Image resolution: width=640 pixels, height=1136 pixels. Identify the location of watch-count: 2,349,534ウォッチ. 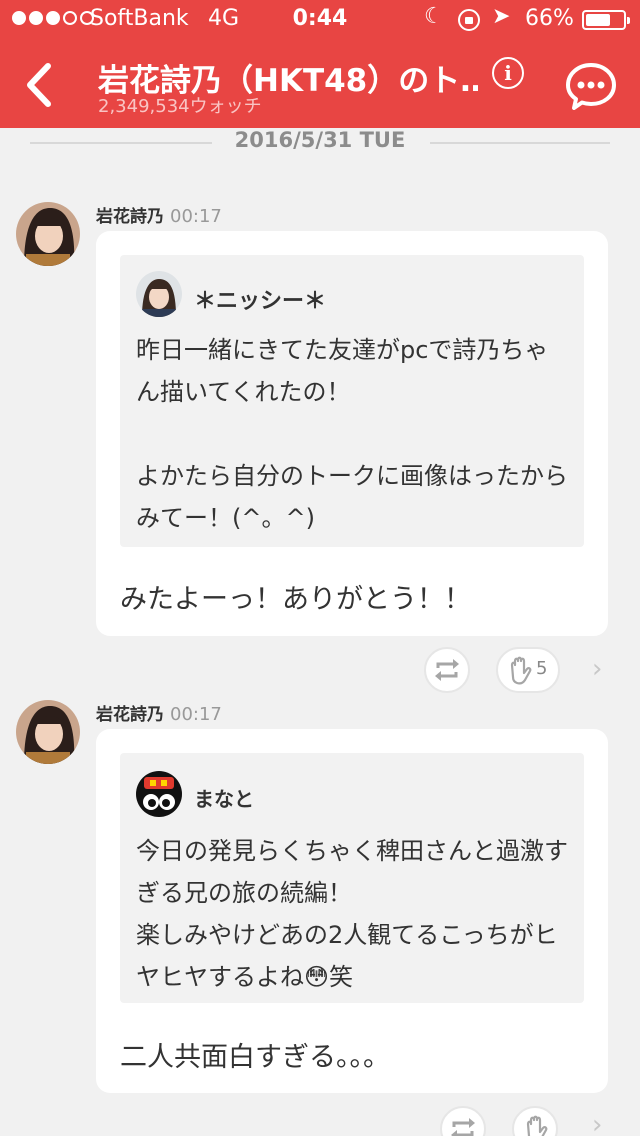
(180, 106).